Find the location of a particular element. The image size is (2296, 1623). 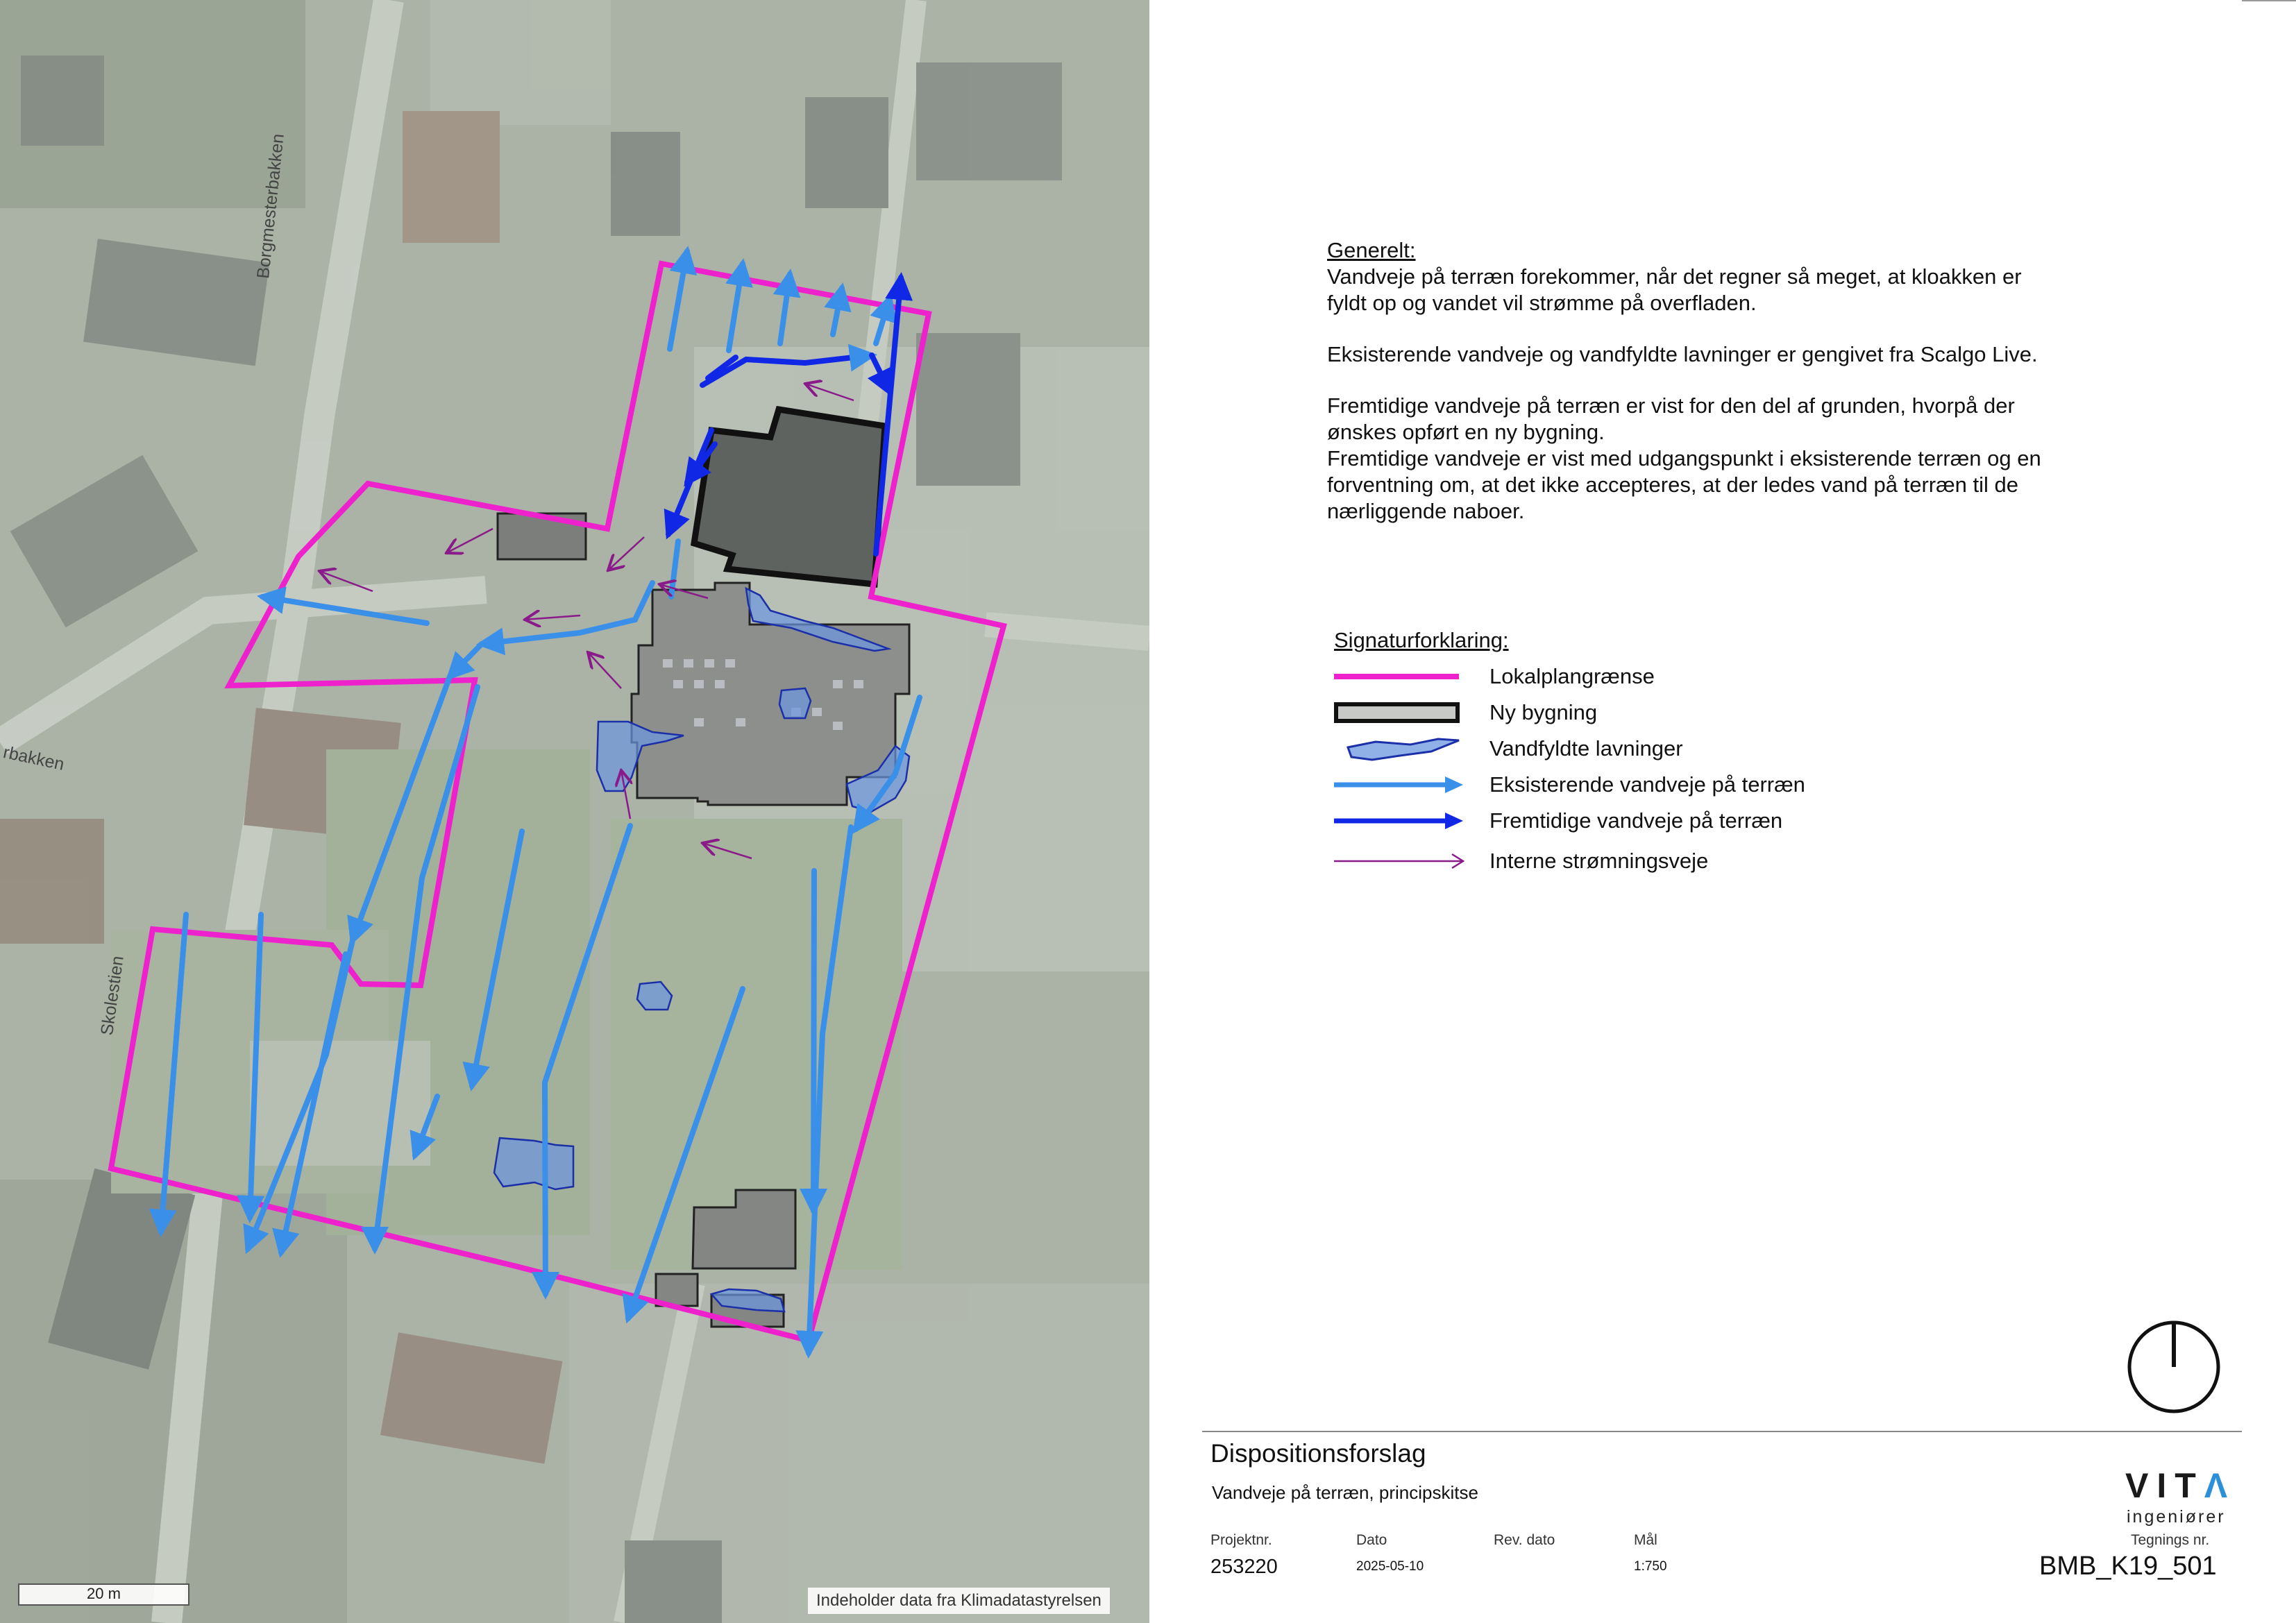

notes-heading: Generelt: is located at coordinates (1371, 250).